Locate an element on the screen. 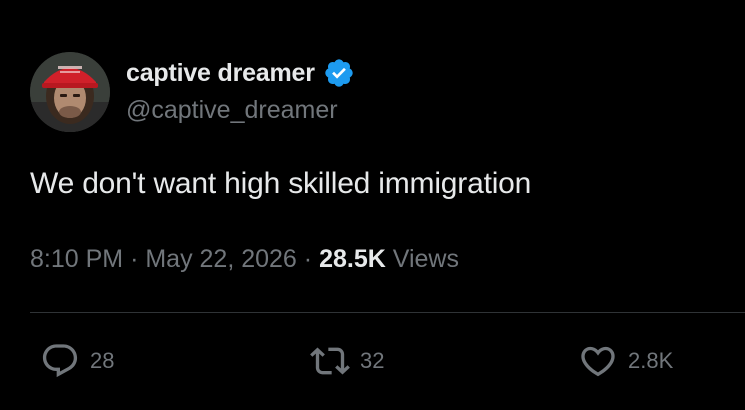 The width and height of the screenshot is (745, 410). name-row: captive dreamer is located at coordinates (240, 73).